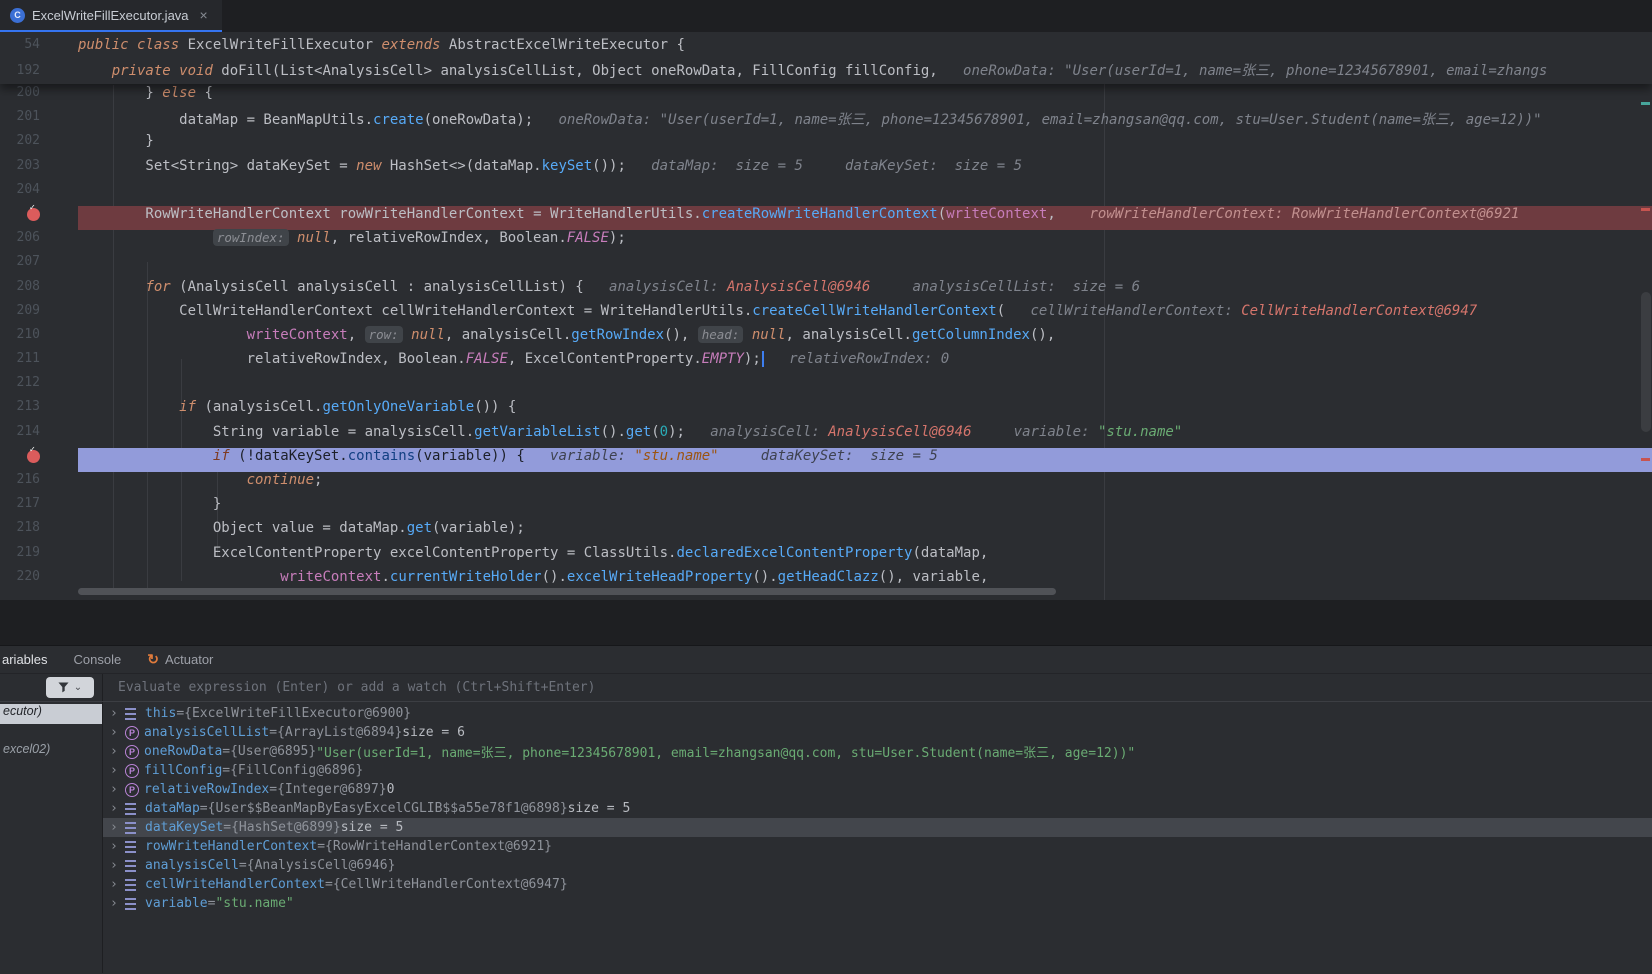 The height and width of the screenshot is (974, 1652). What do you see at coordinates (111, 16) in the screenshot?
I see `file-tab: C ExcelWriteFillExecutor.java ×` at bounding box center [111, 16].